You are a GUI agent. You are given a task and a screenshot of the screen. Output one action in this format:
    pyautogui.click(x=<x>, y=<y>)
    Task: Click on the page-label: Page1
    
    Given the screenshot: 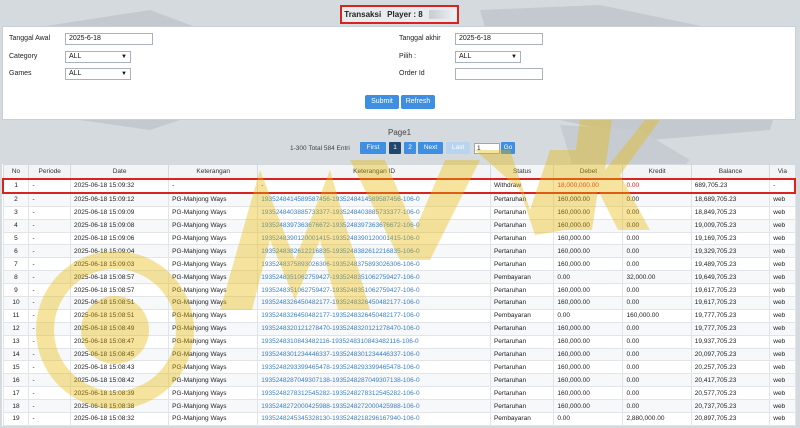 What is the action you would take?
    pyautogui.click(x=400, y=132)
    